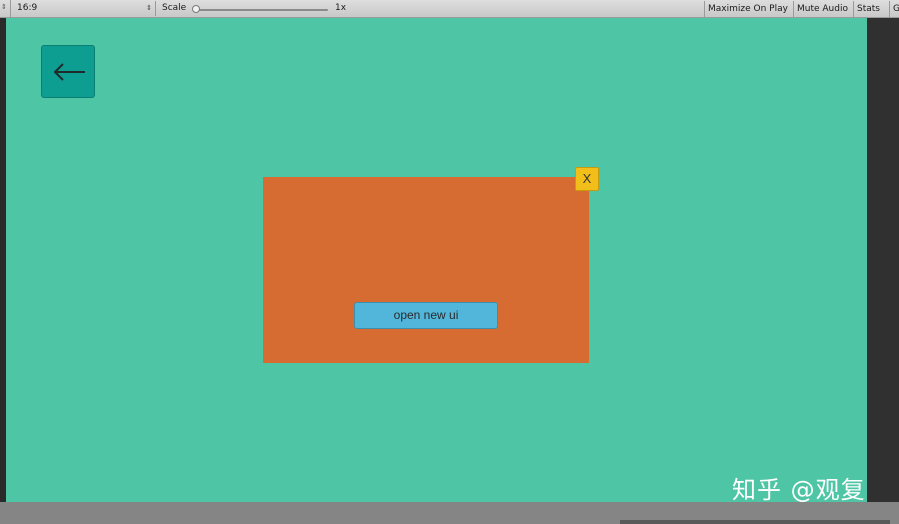 The width and height of the screenshot is (899, 524). I want to click on scale-slider-track, so click(261, 10).